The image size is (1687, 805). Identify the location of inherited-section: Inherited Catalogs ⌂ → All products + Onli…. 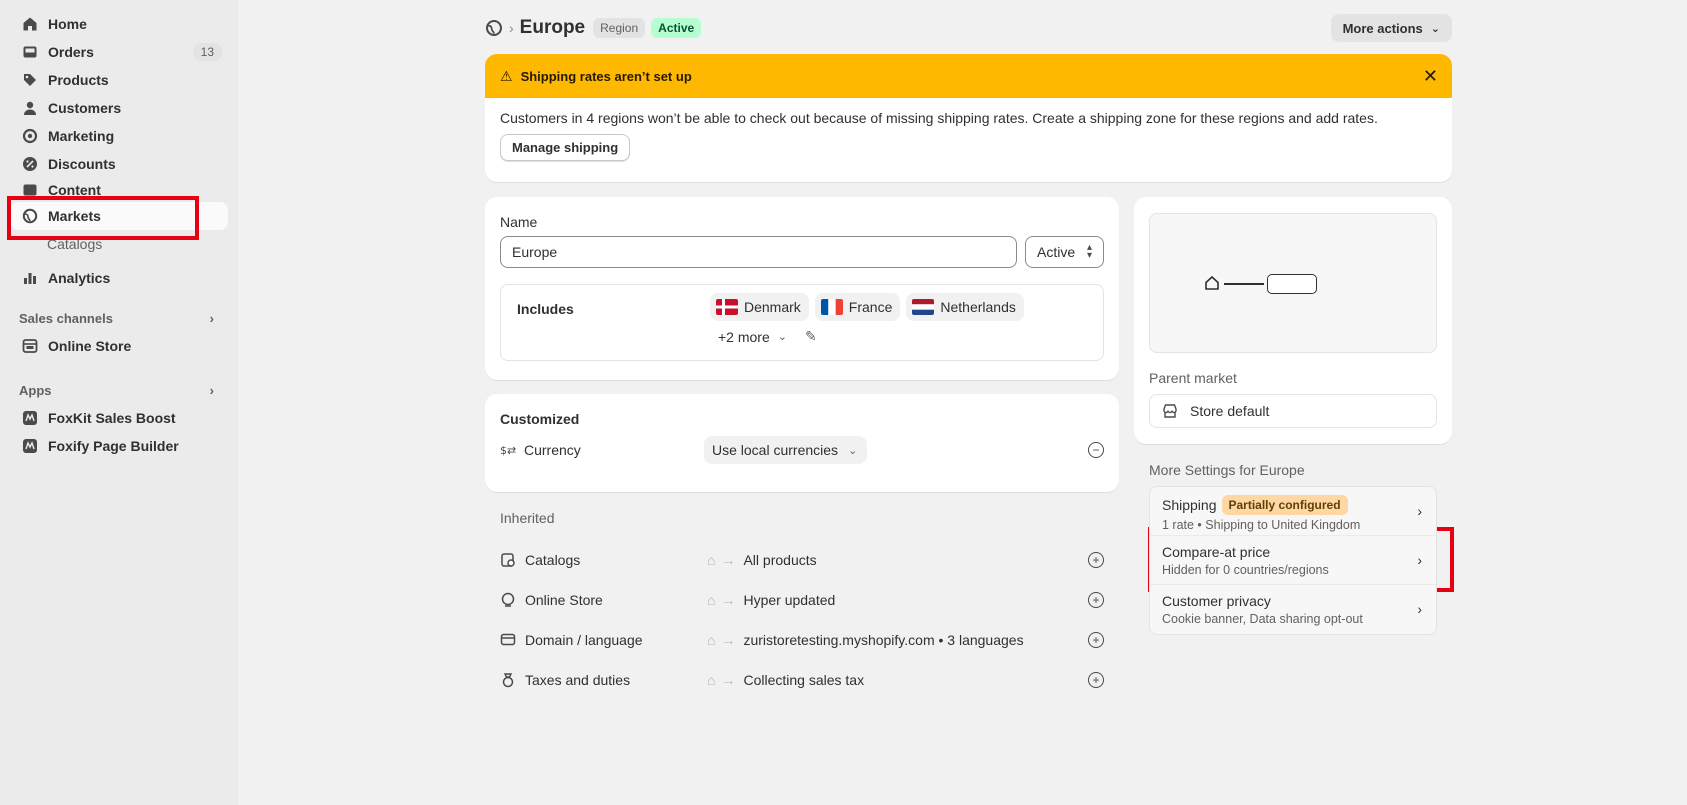
(802, 605).